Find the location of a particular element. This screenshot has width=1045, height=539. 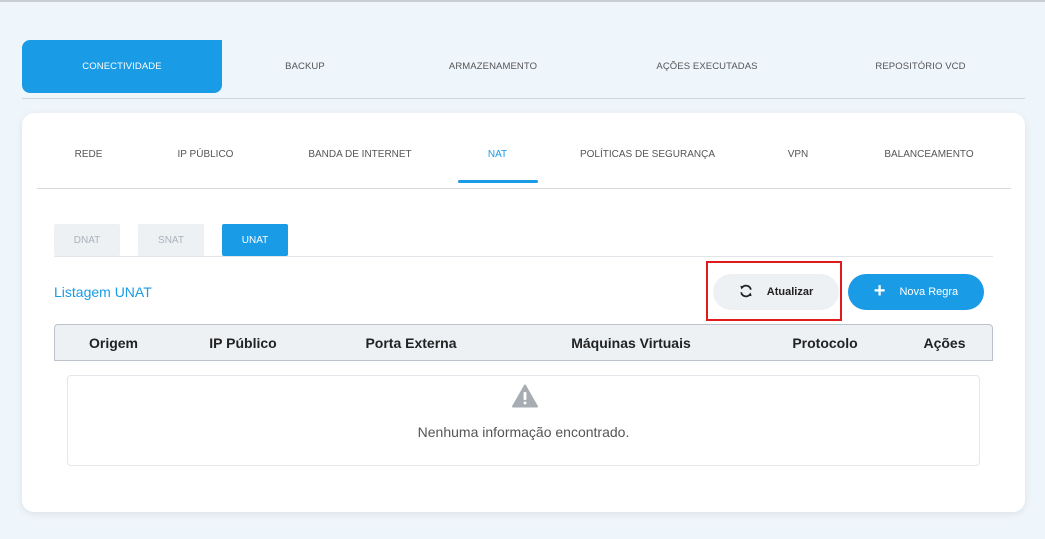

refresh-icon is located at coordinates (746, 292).